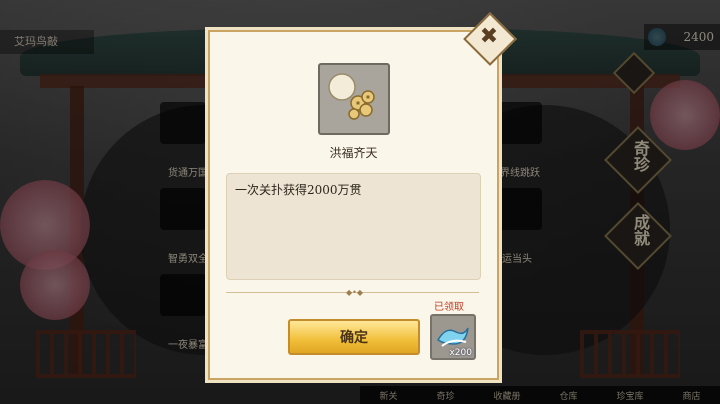 The image size is (720, 404). What do you see at coordinates (351, 96) in the screenshot?
I see `coins-icon` at bounding box center [351, 96].